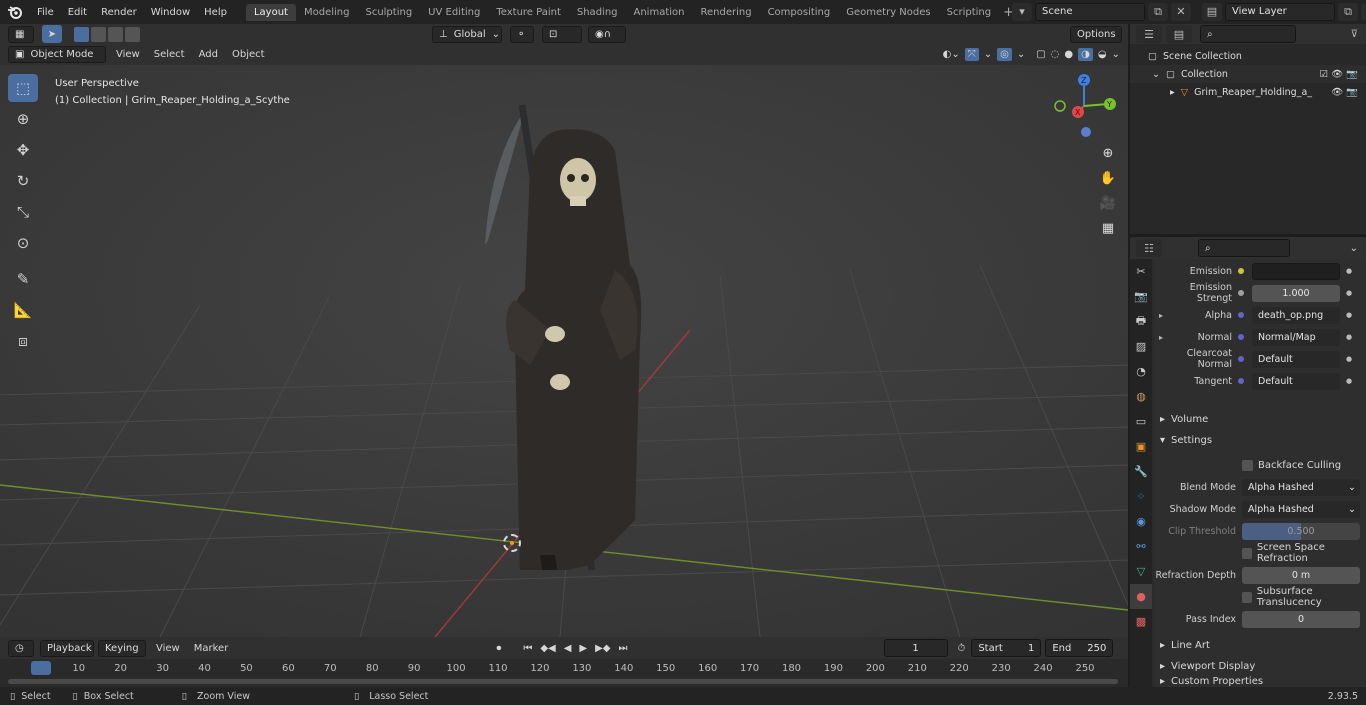 Image resolution: width=1366 pixels, height=705 pixels. Describe the element at coordinates (1141, 546) in the screenshot. I see `constraints-tab-icon: ⚯` at that location.